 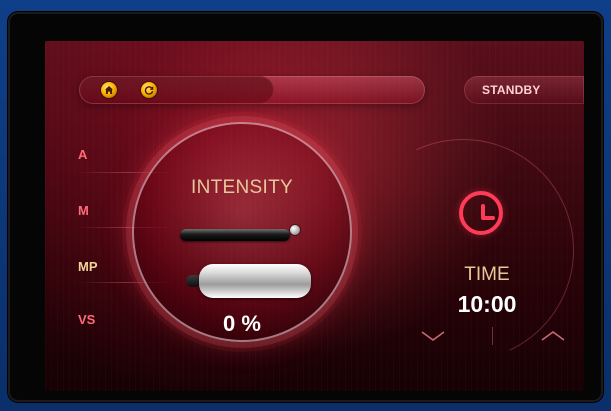 I want to click on time-increase-button, so click(x=553, y=336).